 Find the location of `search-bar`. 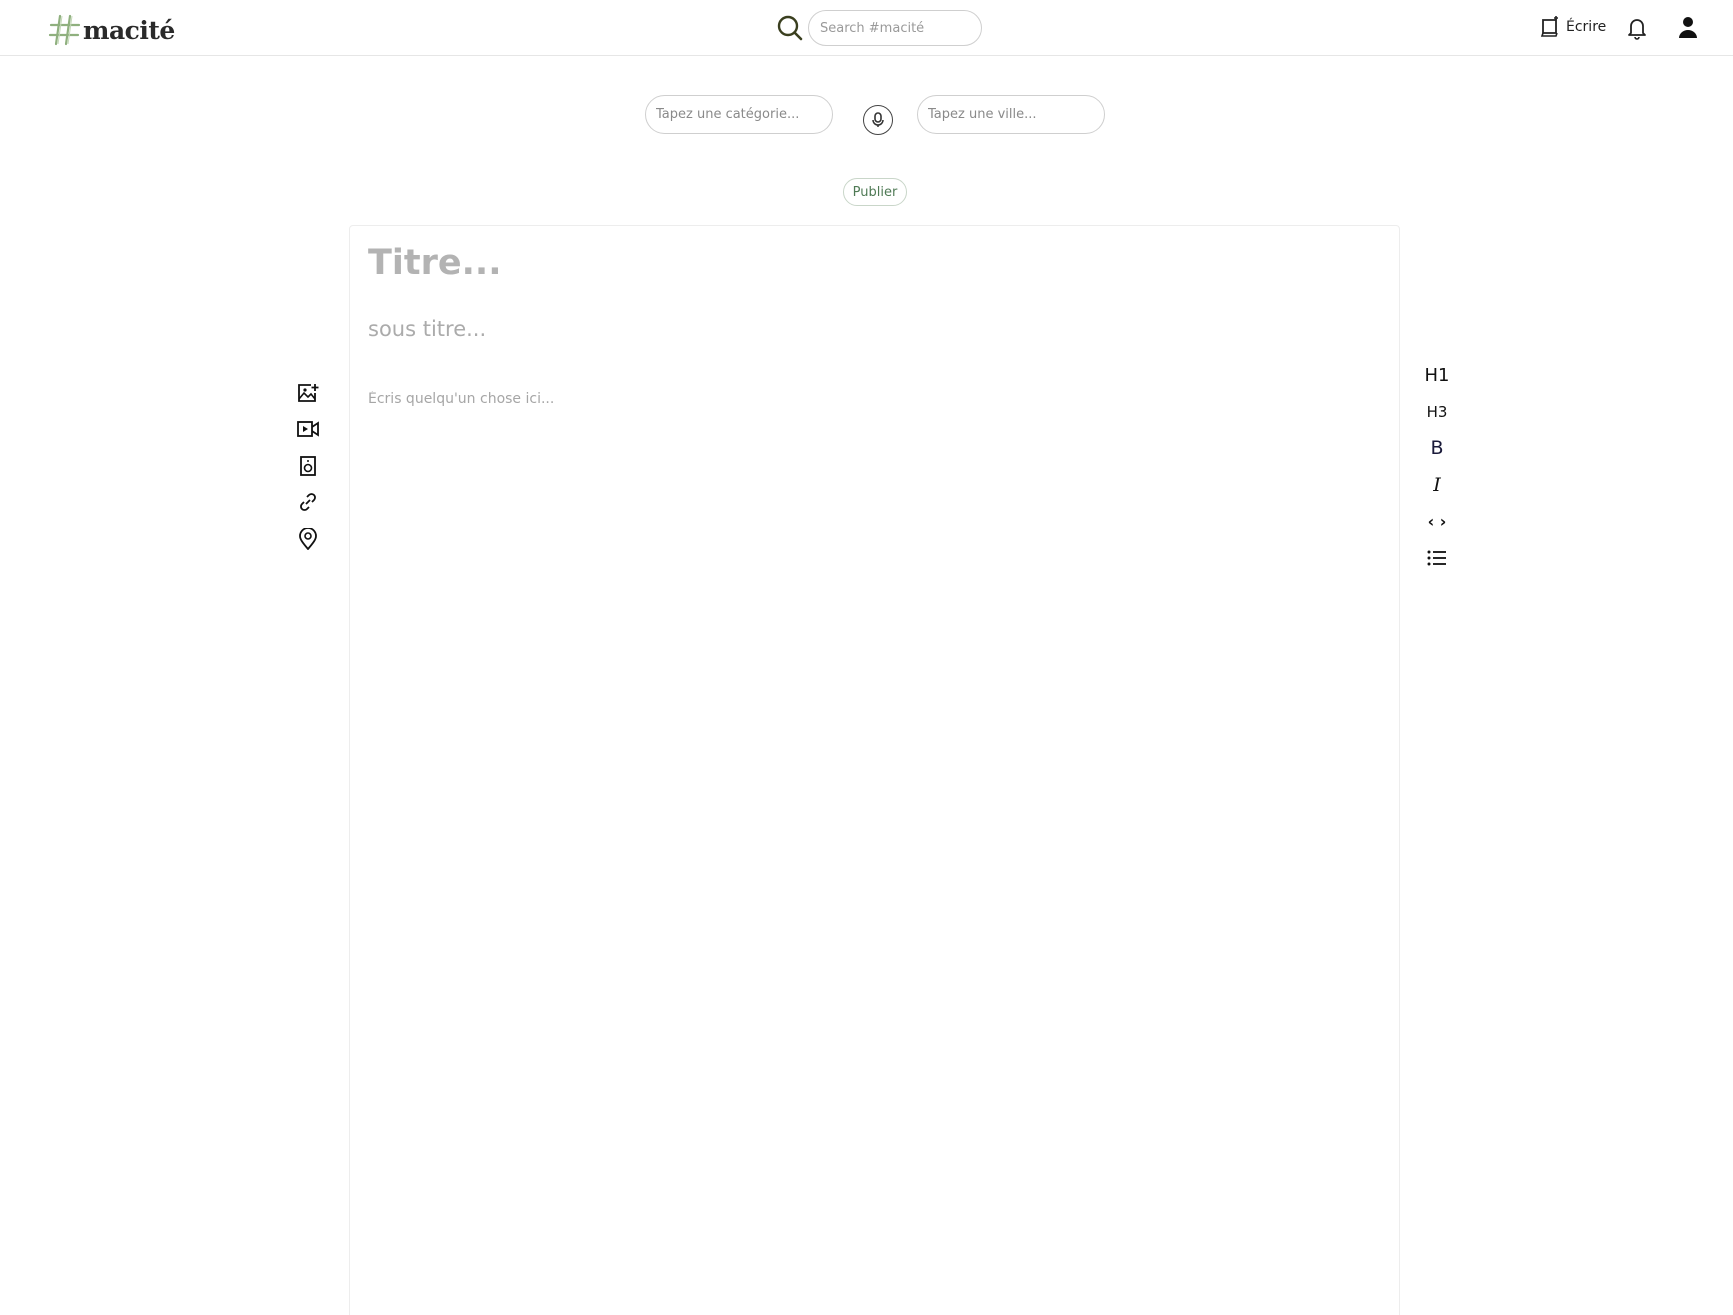

search-bar is located at coordinates (879, 28).